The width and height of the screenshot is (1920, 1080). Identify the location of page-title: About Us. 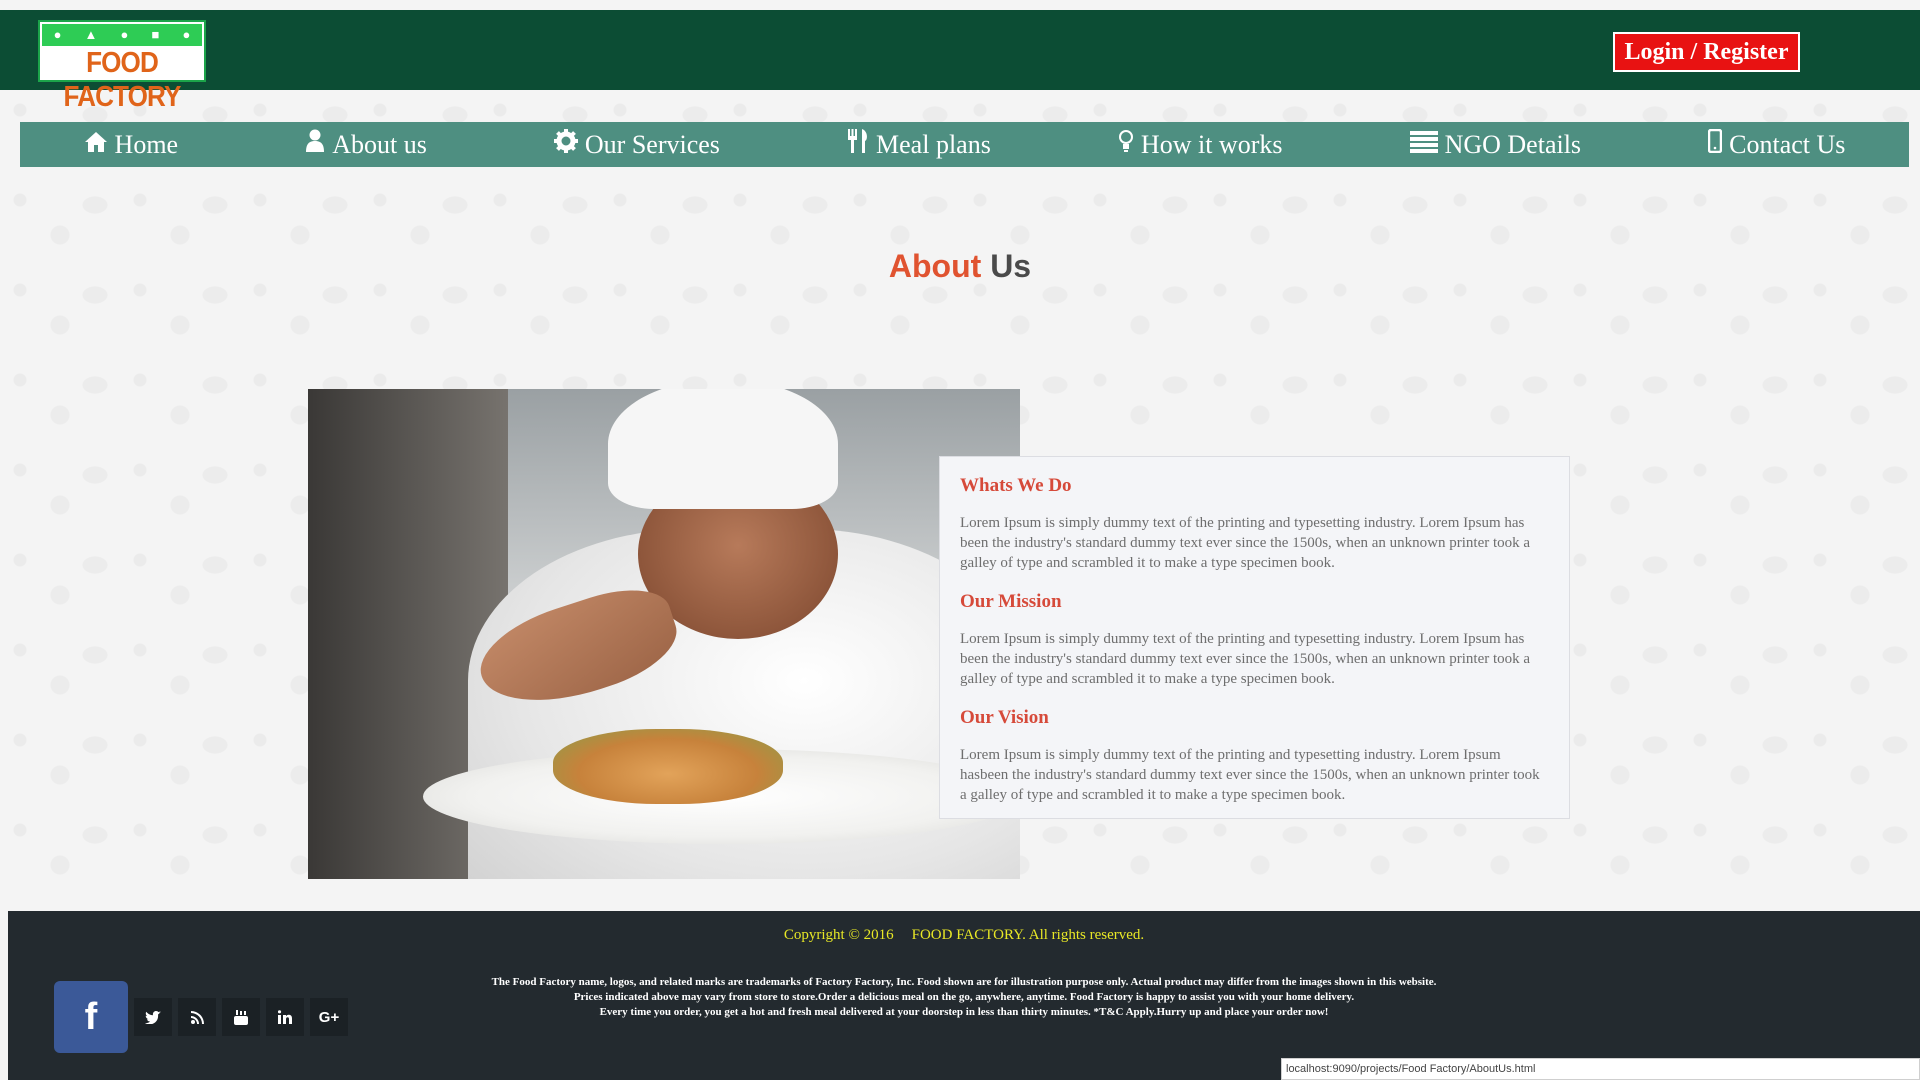
(960, 266).